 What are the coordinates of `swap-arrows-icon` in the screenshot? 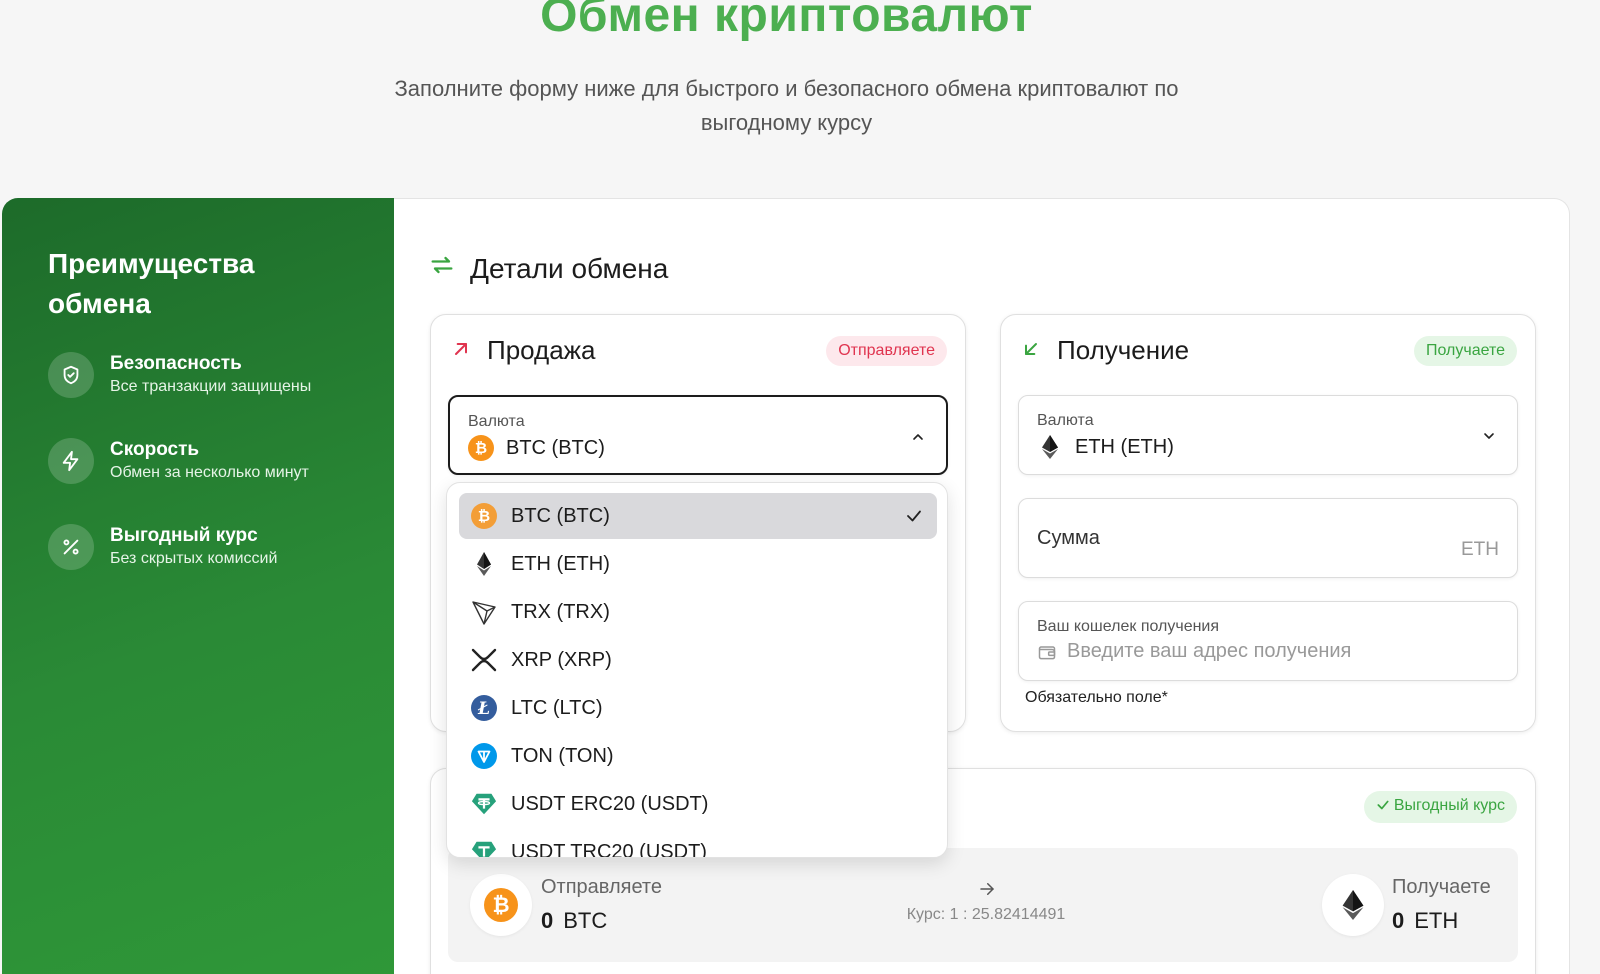 It's located at (449, 268).